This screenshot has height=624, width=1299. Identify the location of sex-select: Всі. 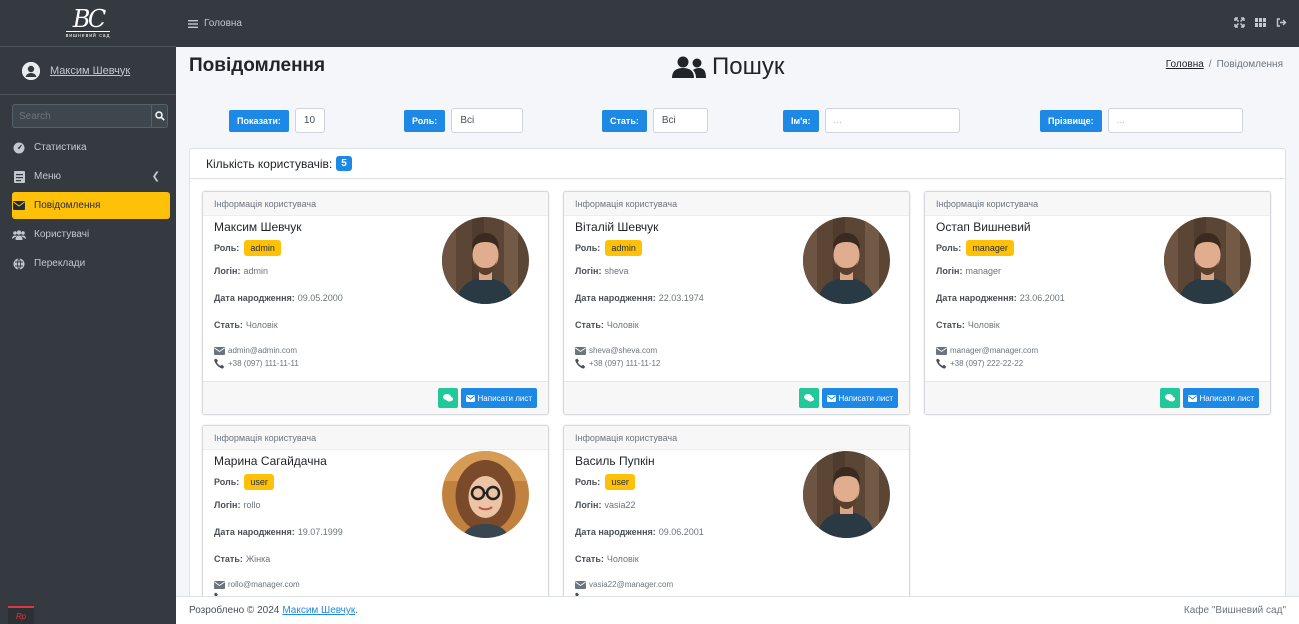
(680, 120).